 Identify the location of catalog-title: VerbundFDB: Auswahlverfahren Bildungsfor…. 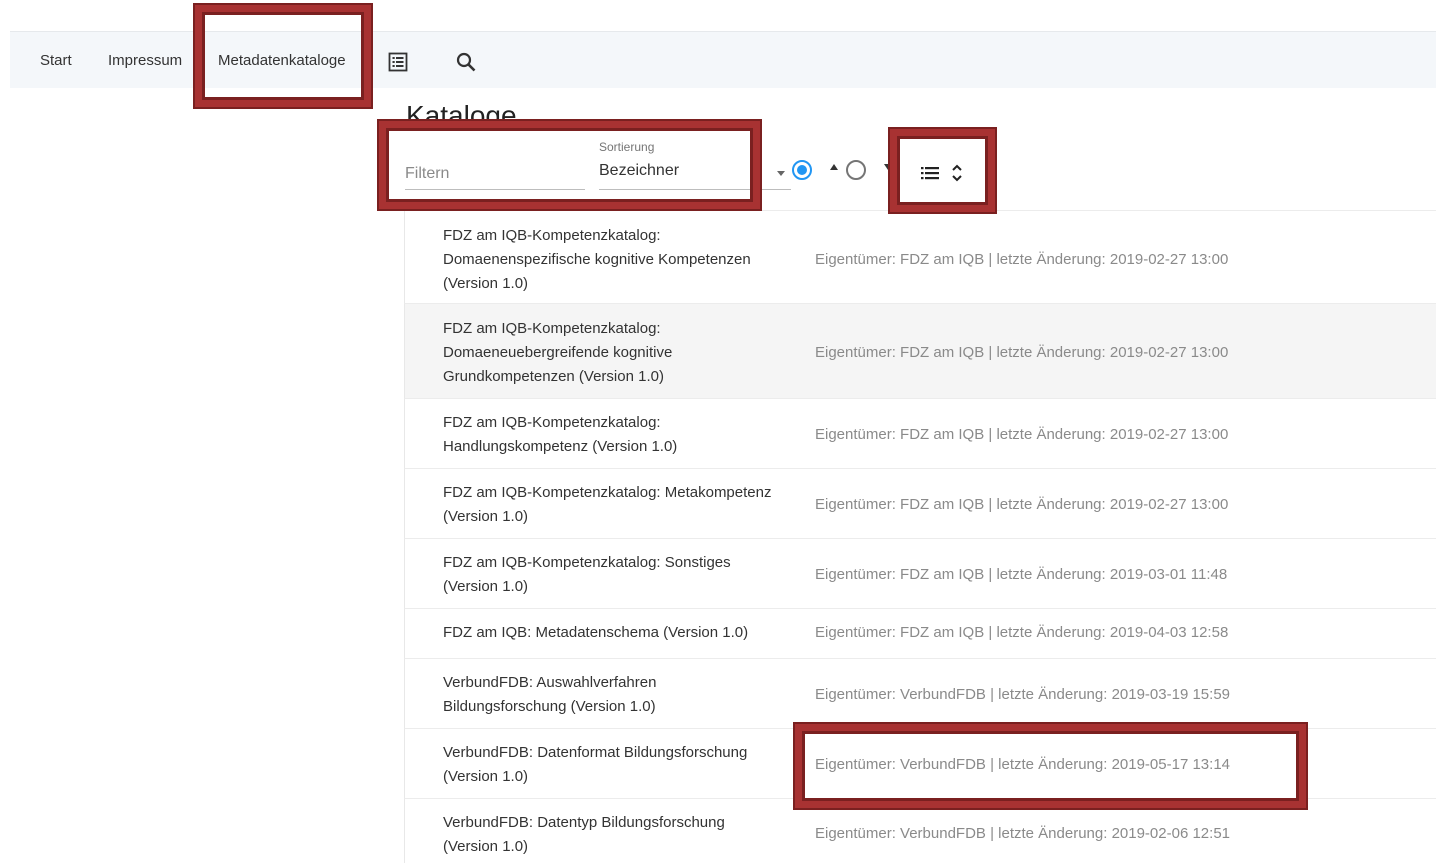
(550, 694).